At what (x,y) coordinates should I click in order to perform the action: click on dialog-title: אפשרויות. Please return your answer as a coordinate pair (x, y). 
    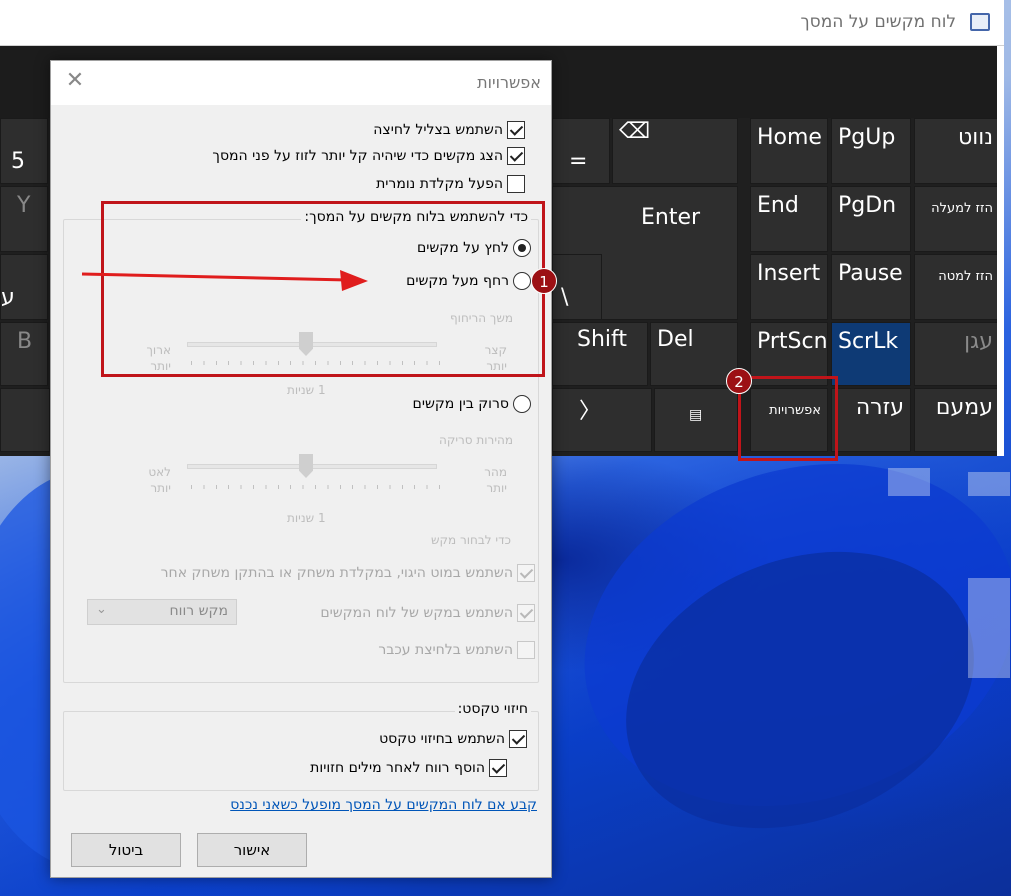
    Looking at the image, I should click on (509, 82).